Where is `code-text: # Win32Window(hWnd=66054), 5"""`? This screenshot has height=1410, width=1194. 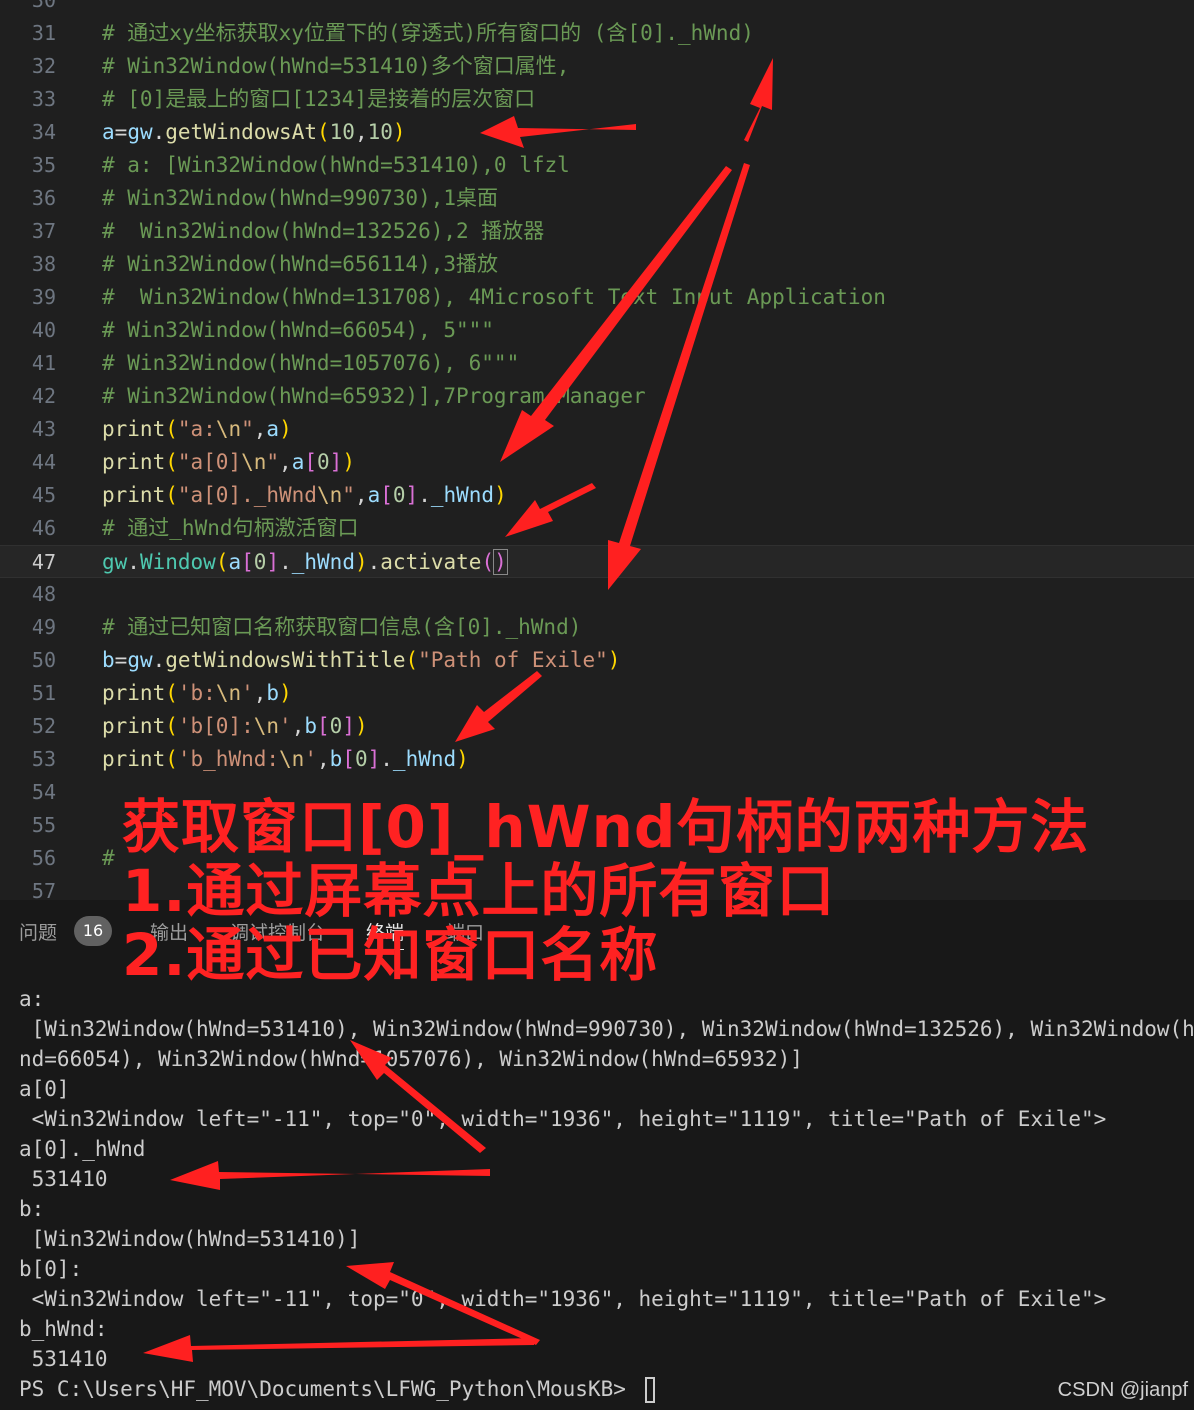 code-text: # Win32Window(hWnd=66054), 5""" is located at coordinates (298, 330).